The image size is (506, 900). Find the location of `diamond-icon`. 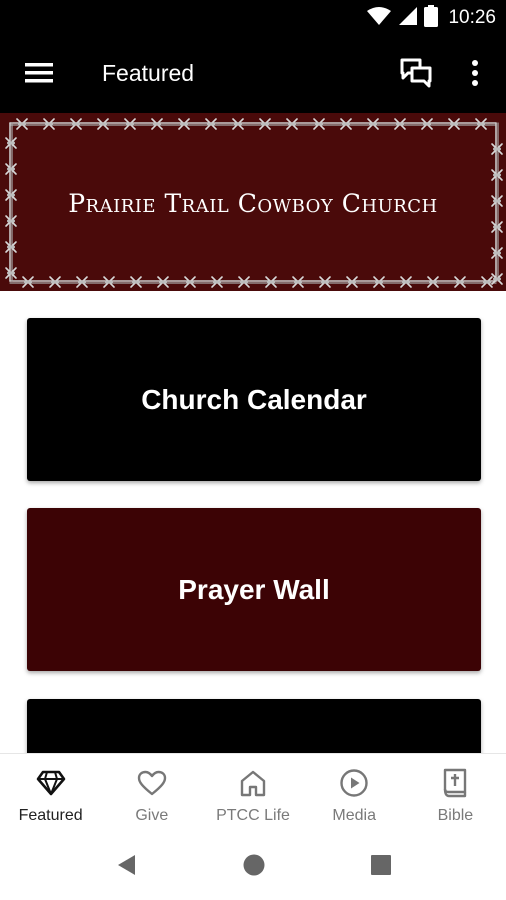

diamond-icon is located at coordinates (51, 783).